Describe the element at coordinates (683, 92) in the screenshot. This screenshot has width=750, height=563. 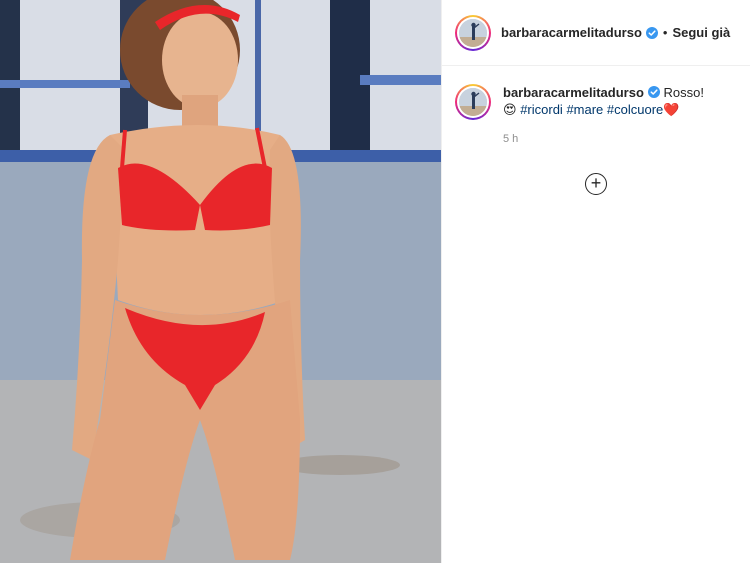
I see `caption-text: Rosso!` at that location.